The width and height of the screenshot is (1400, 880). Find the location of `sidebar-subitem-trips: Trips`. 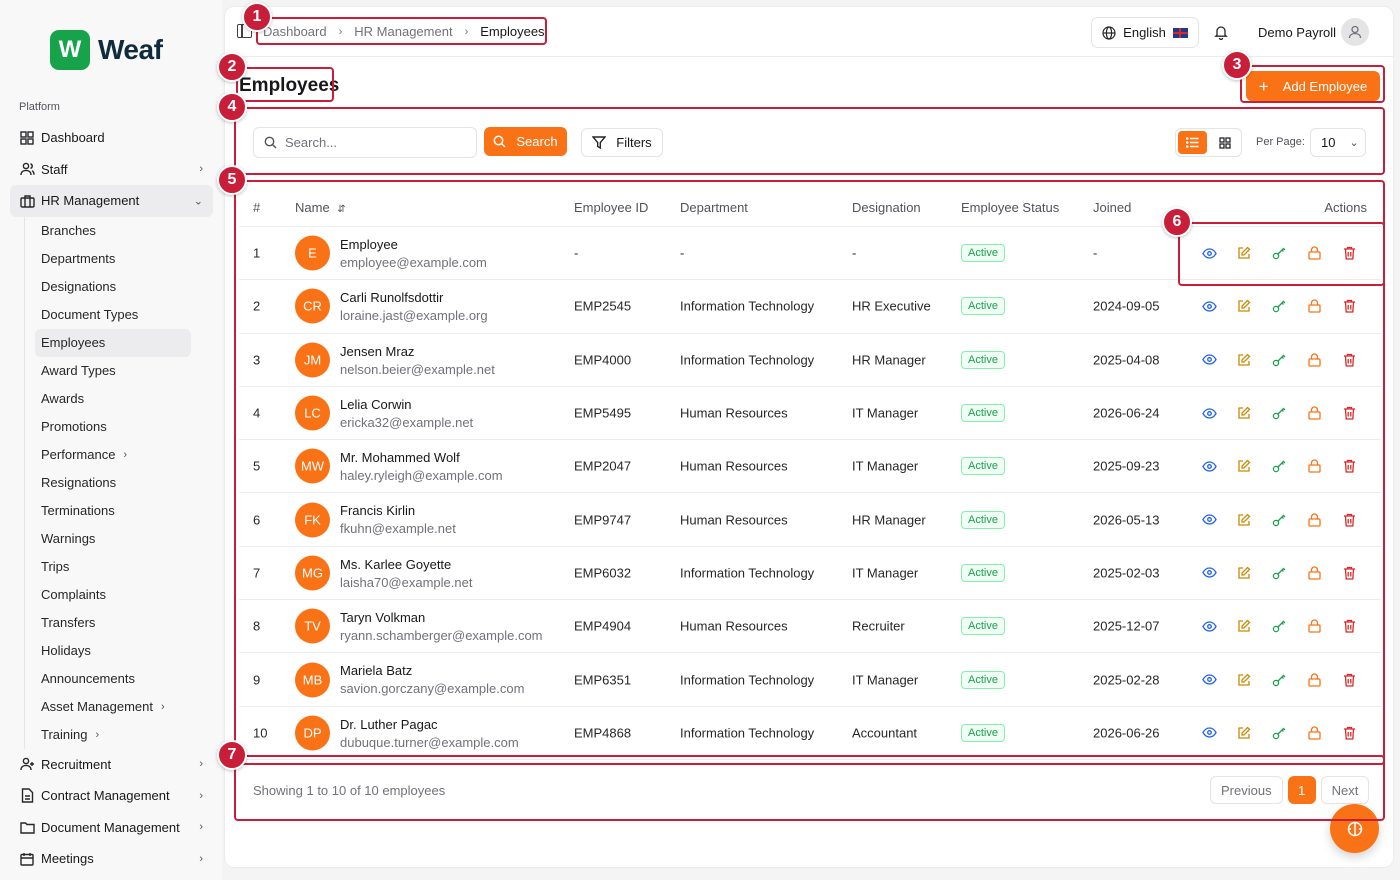

sidebar-subitem-trips: Trips is located at coordinates (113, 567).